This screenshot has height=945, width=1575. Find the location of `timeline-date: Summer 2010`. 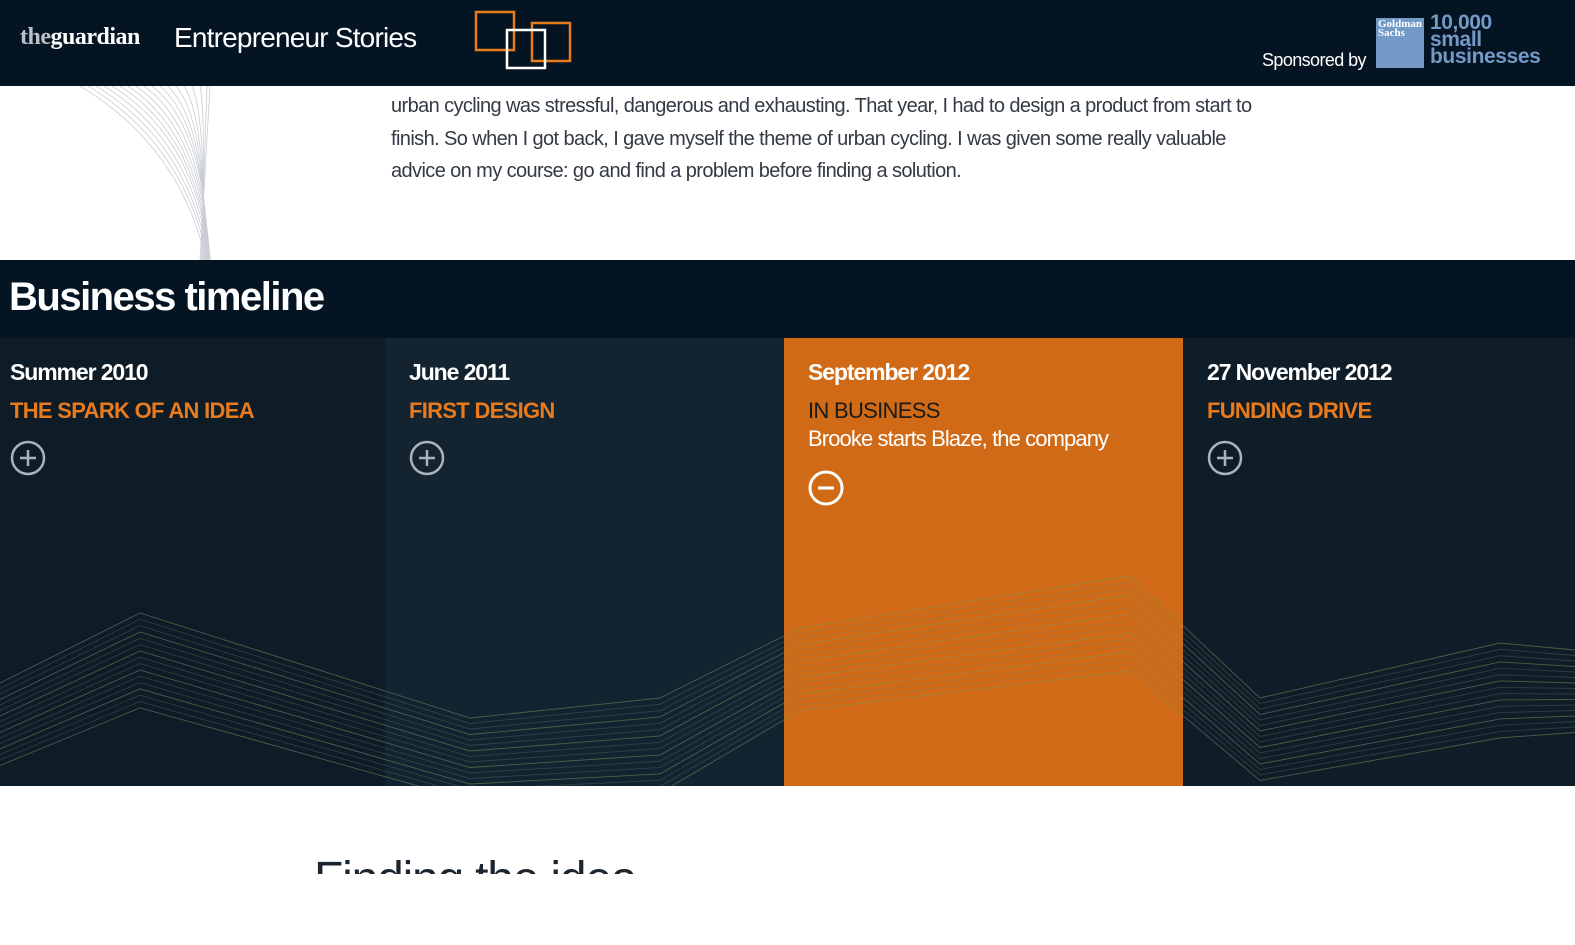

timeline-date: Summer 2010 is located at coordinates (79, 372).